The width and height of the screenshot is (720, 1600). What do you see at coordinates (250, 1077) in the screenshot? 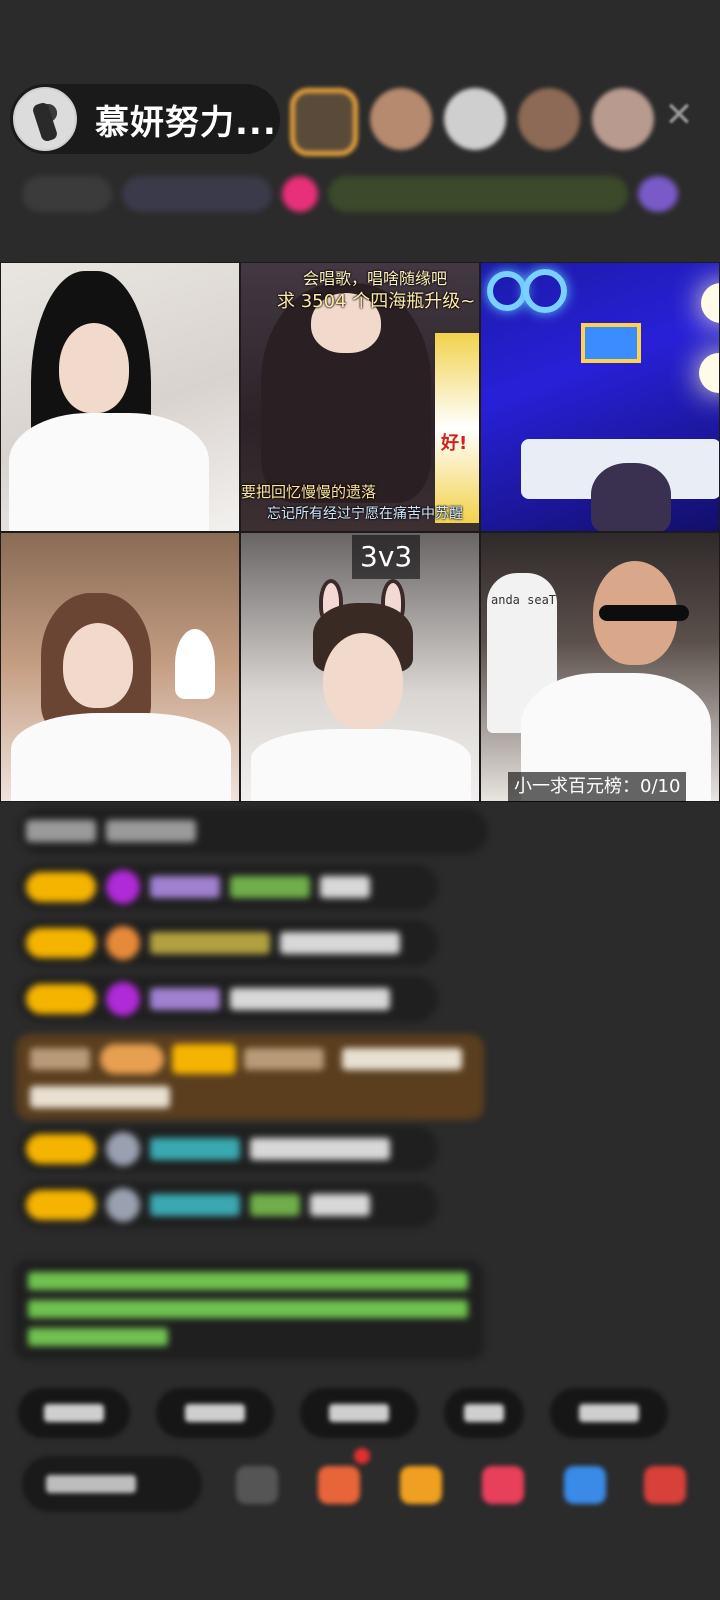
I see `gift-message-banner` at bounding box center [250, 1077].